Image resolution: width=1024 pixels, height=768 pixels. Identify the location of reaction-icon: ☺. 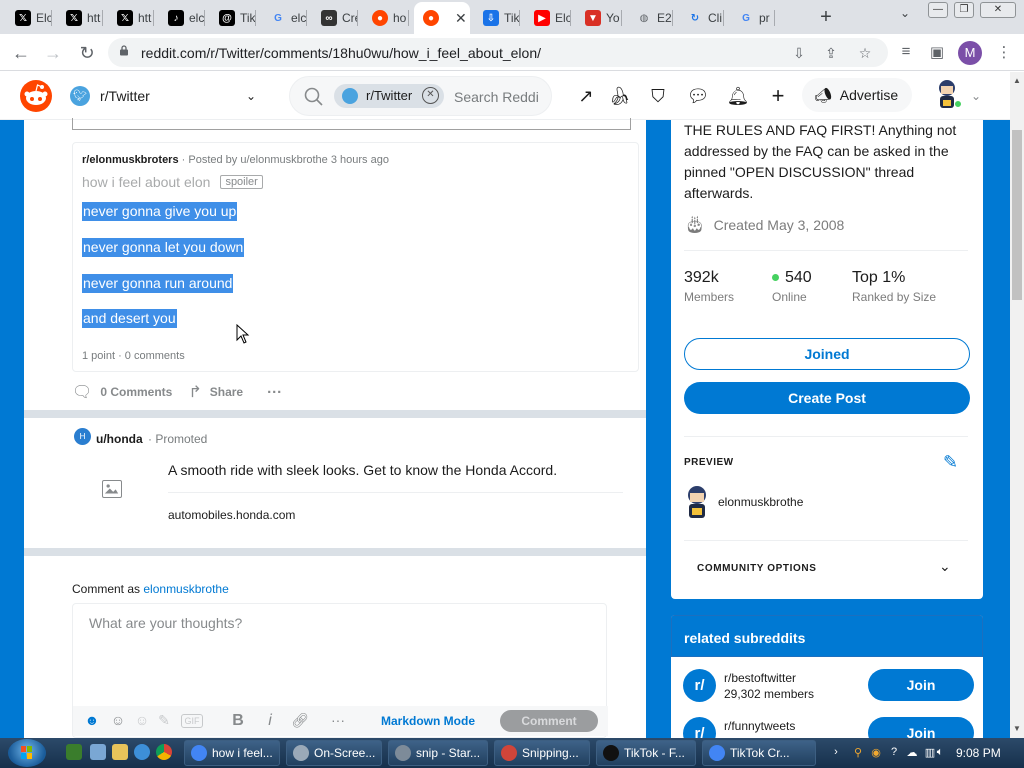
(142, 721).